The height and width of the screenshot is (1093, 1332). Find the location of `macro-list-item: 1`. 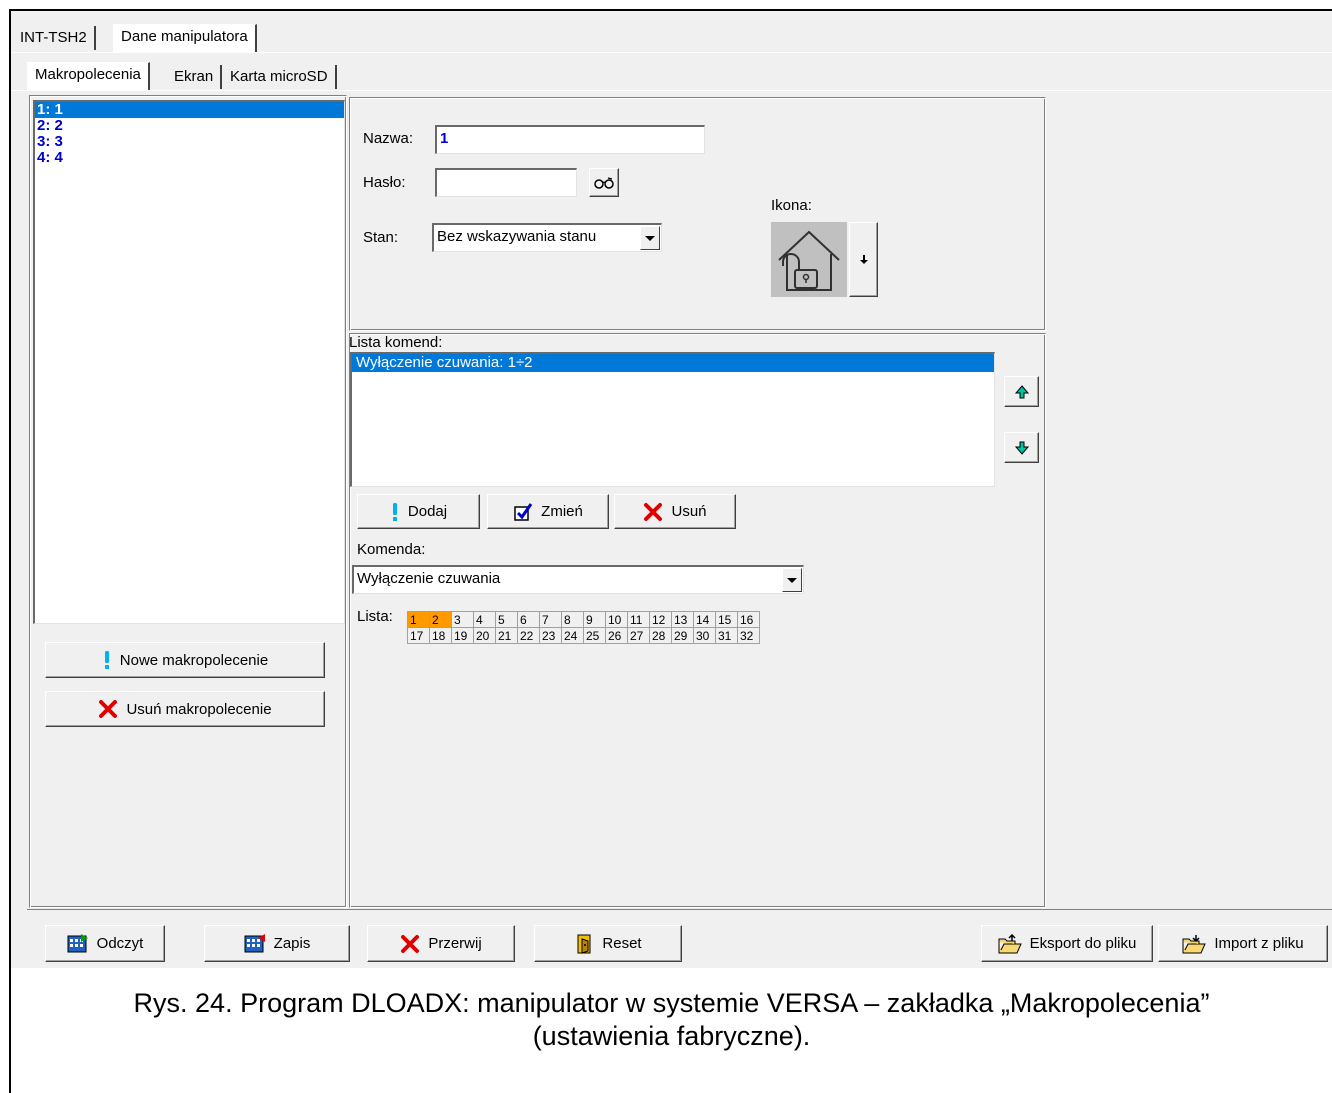

macro-list-item: 1 is located at coordinates (189, 110).